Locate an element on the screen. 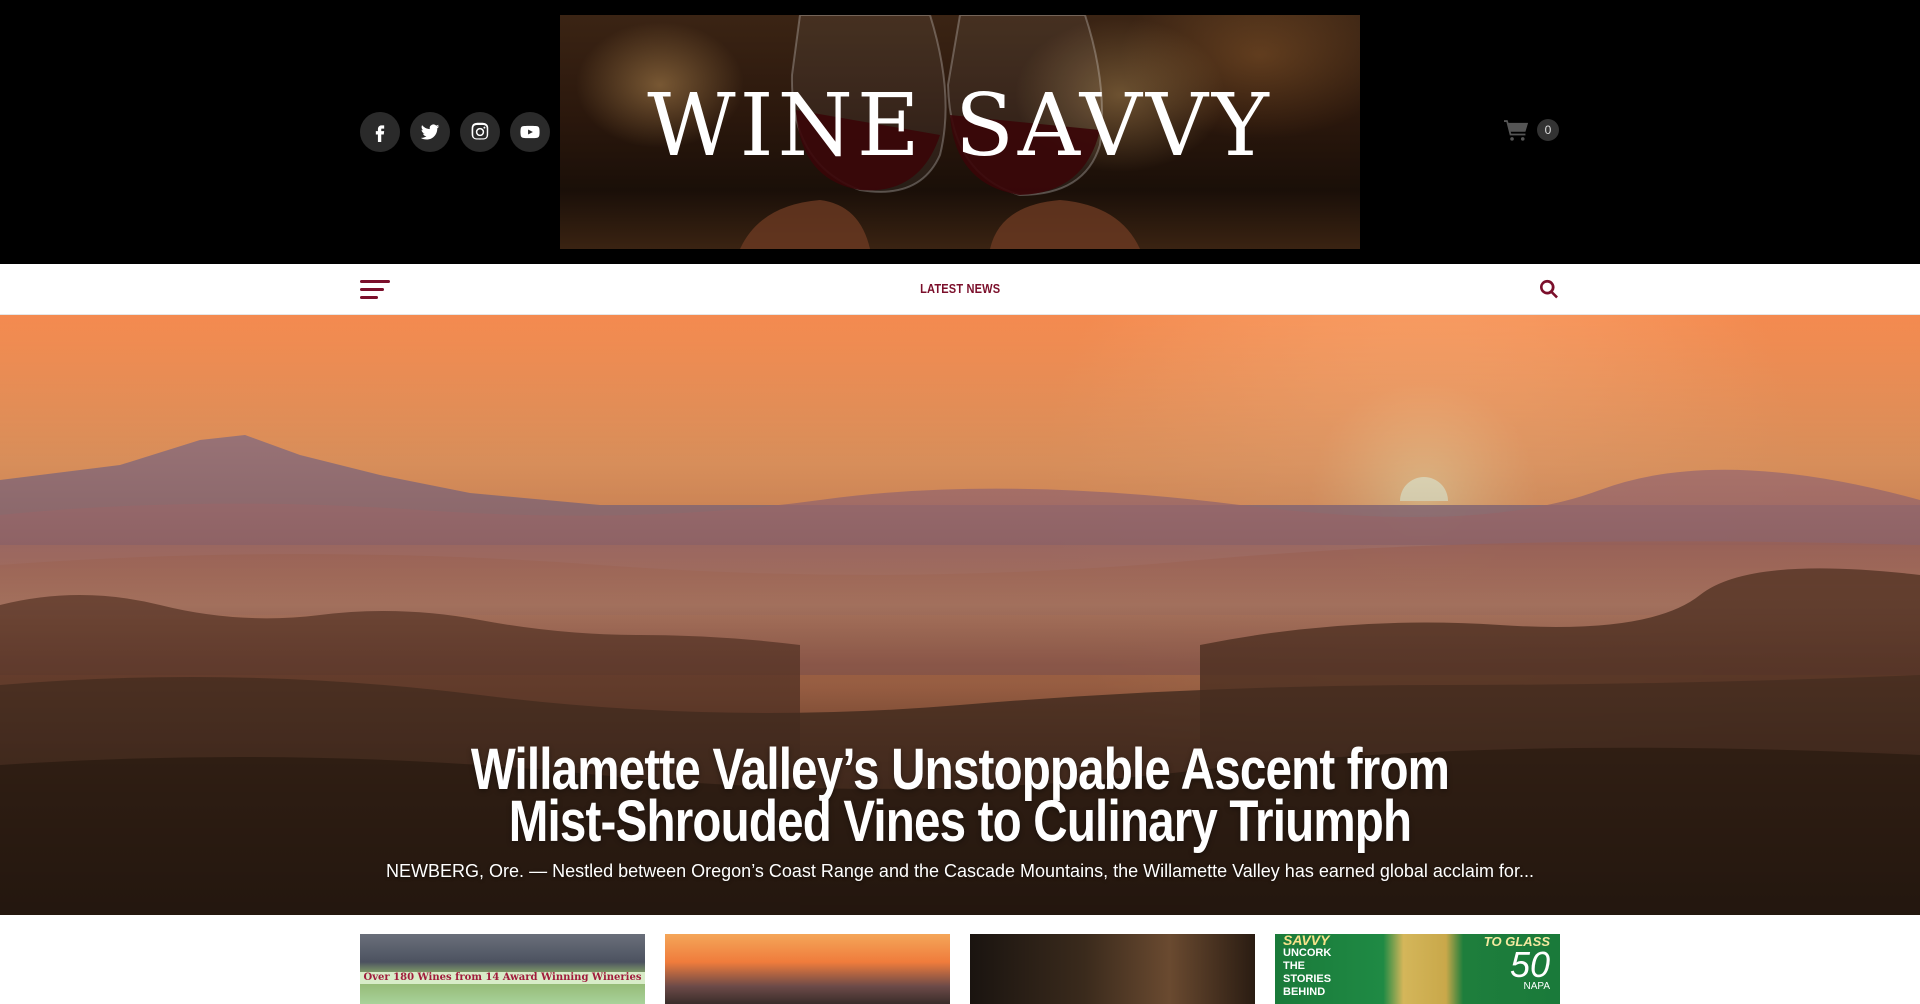  cart-count-badge: 0 is located at coordinates (1548, 130).